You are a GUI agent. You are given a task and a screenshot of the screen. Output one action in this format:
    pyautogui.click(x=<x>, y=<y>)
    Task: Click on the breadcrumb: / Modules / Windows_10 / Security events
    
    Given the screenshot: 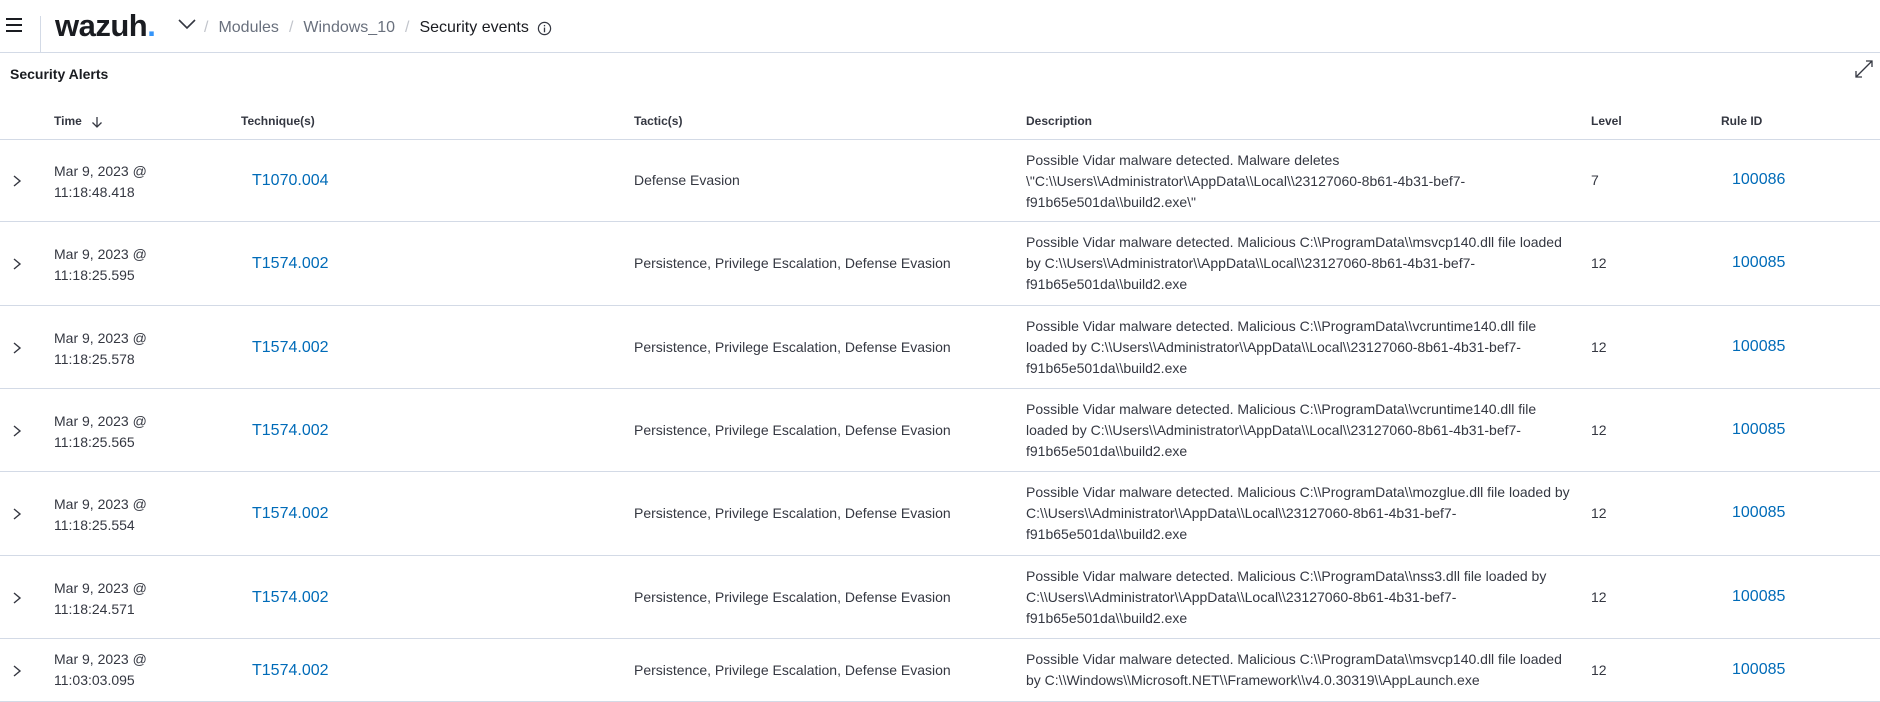 What is the action you would take?
    pyautogui.click(x=378, y=28)
    